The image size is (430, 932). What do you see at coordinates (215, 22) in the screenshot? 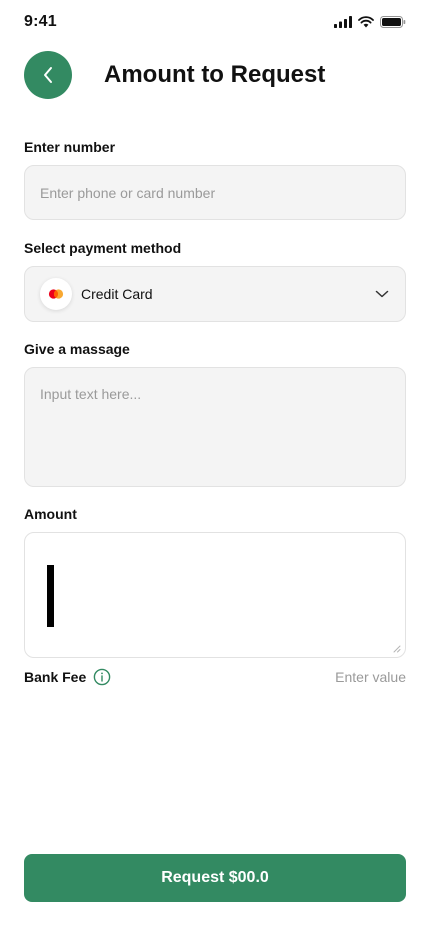
I see `status-bar: 9:41` at bounding box center [215, 22].